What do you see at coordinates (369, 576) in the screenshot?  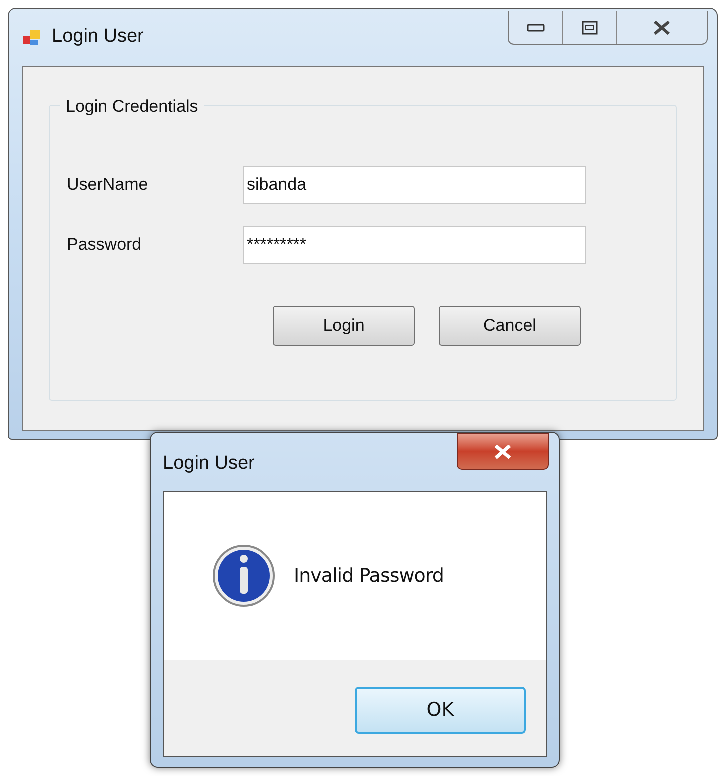 I see `dialog-message: Invalid Password` at bounding box center [369, 576].